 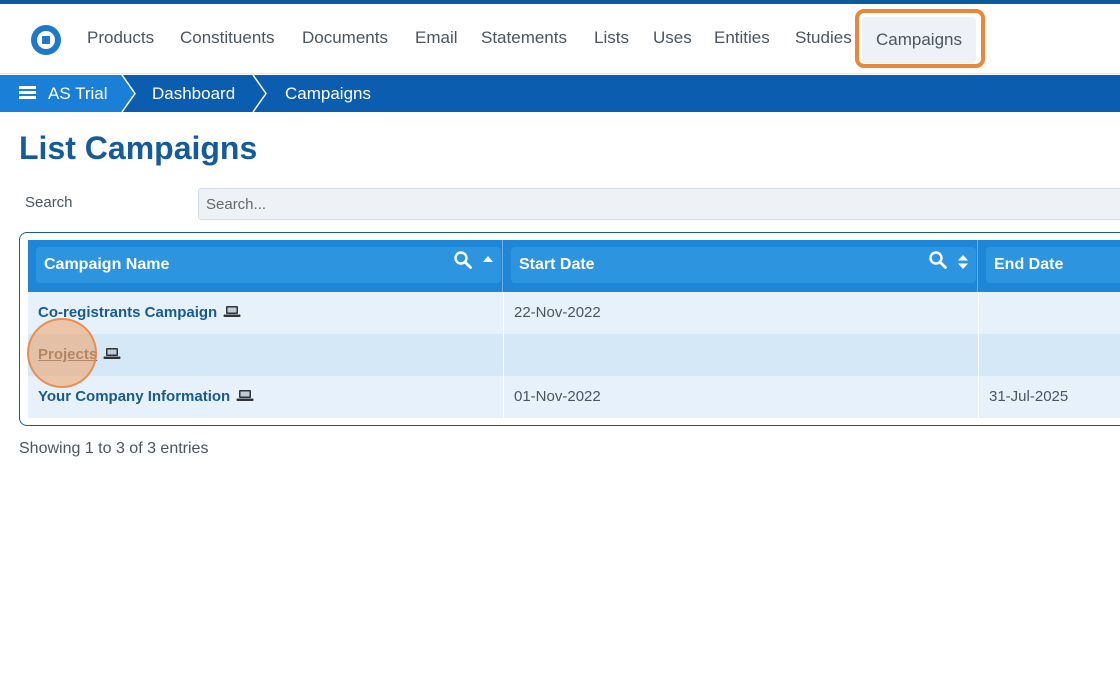 What do you see at coordinates (120, 38) in the screenshot?
I see `nav-products: Products` at bounding box center [120, 38].